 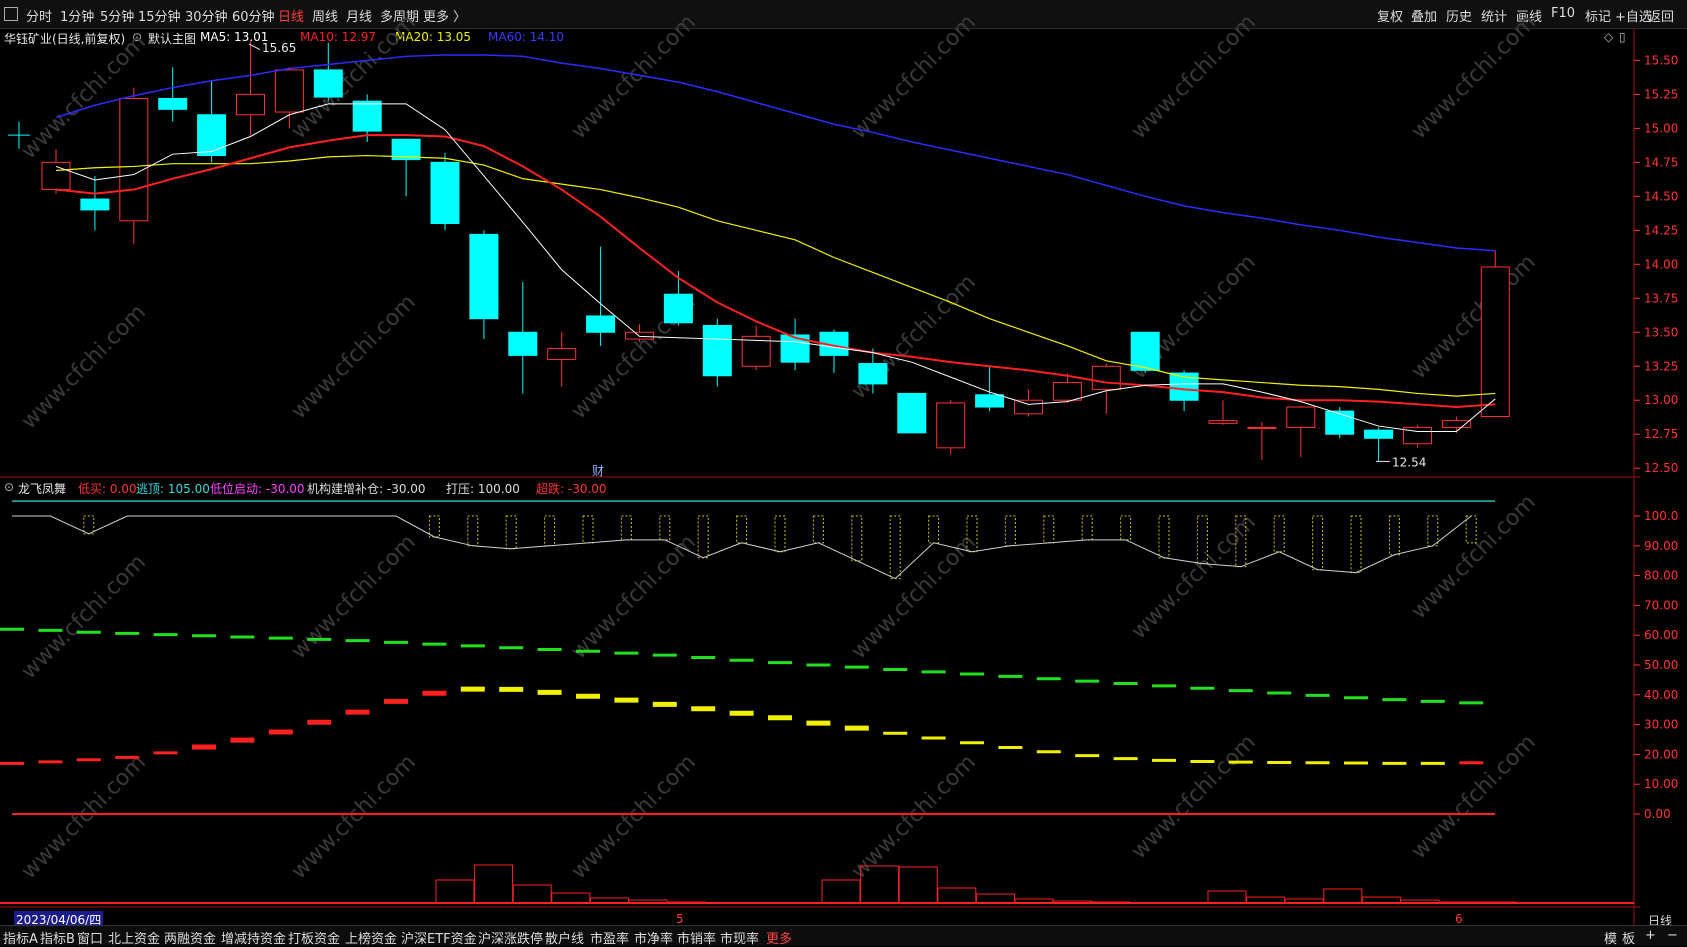 I want to click on bottom-control-1: 板, so click(x=1628, y=937).